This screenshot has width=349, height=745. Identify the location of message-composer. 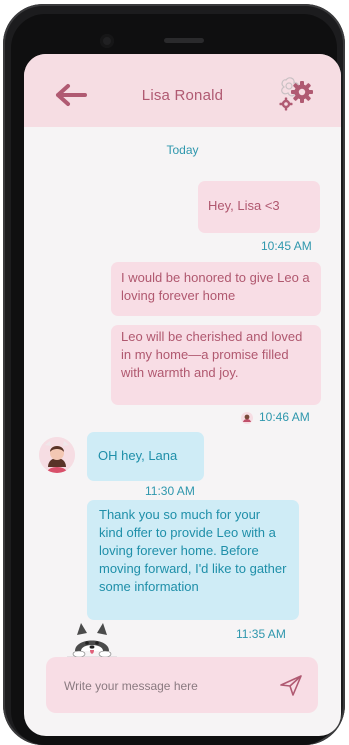
(182, 685).